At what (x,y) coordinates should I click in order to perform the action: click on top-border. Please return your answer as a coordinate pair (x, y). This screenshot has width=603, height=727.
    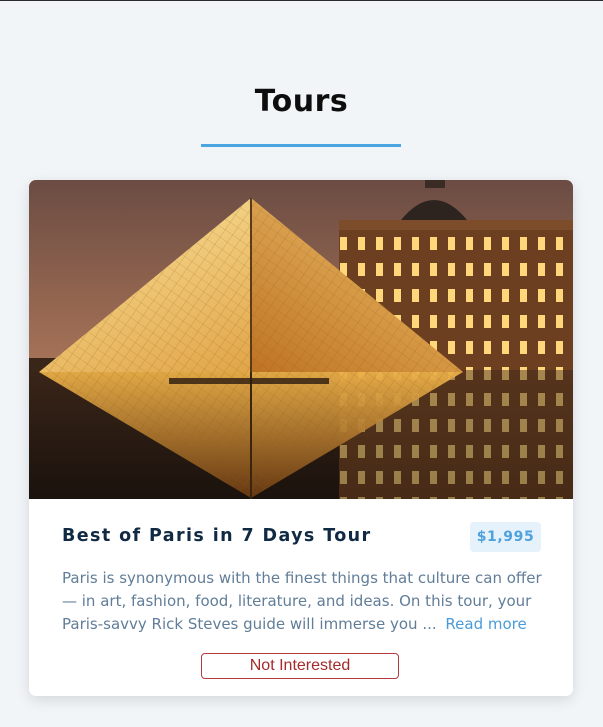
    Looking at the image, I should click on (301, 0).